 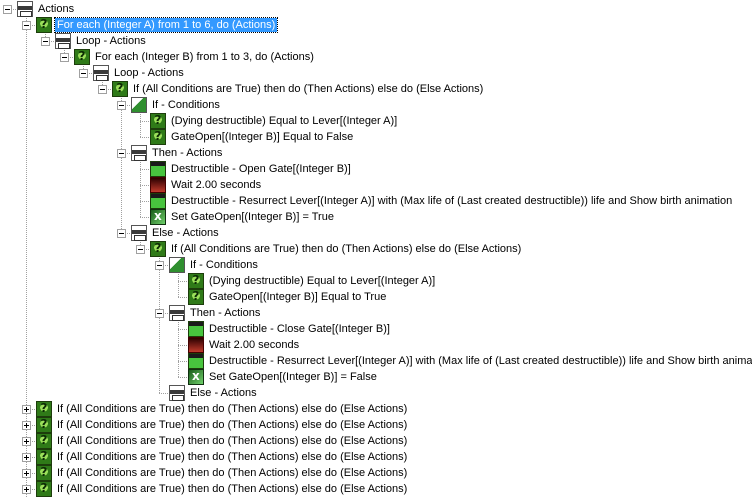 What do you see at coordinates (251, 169) in the screenshot?
I see `tree-node: Destructible - Open Gate[(Integer B)]` at bounding box center [251, 169].